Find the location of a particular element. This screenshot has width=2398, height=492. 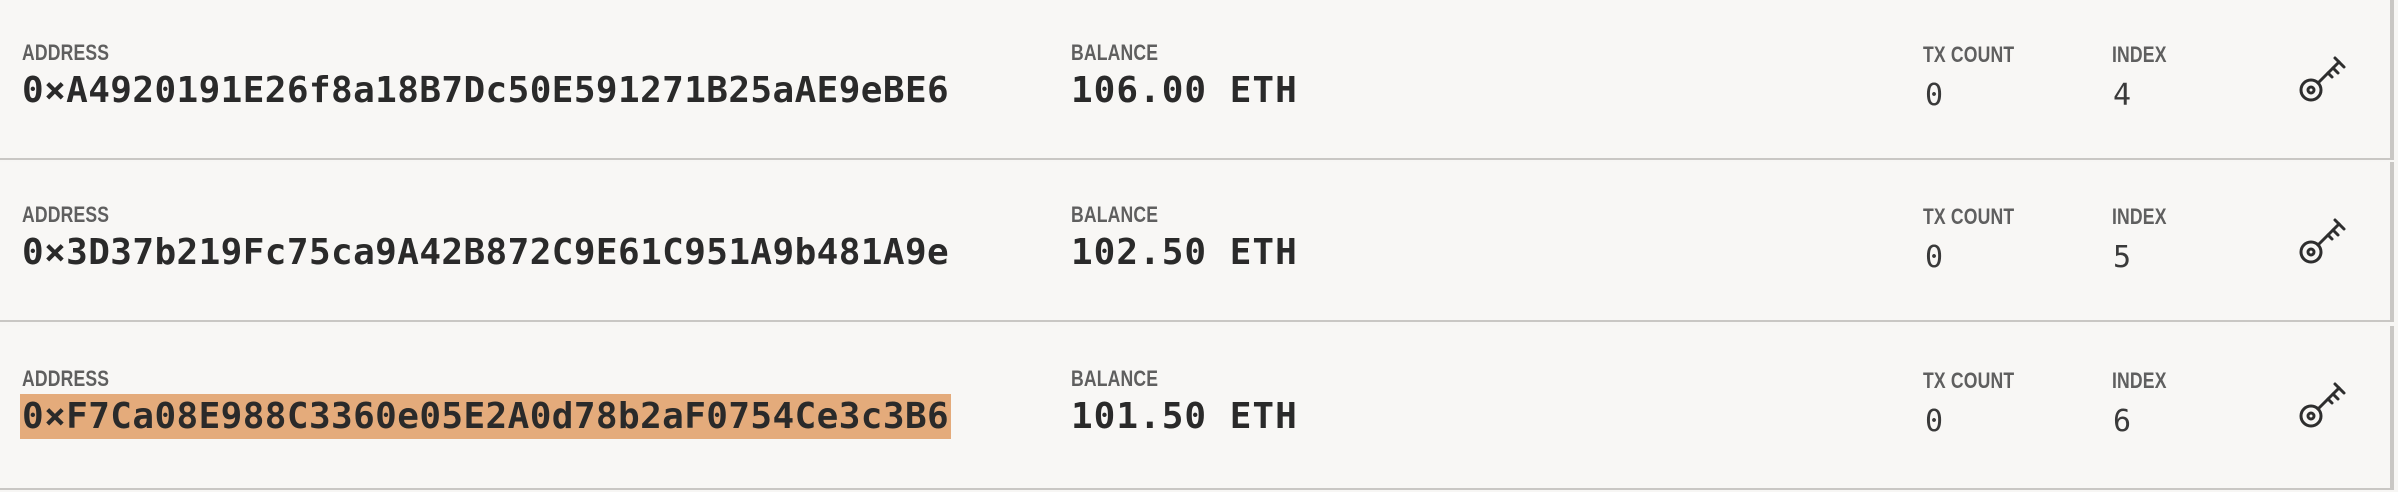

account-index: 6 is located at coordinates (2122, 421).